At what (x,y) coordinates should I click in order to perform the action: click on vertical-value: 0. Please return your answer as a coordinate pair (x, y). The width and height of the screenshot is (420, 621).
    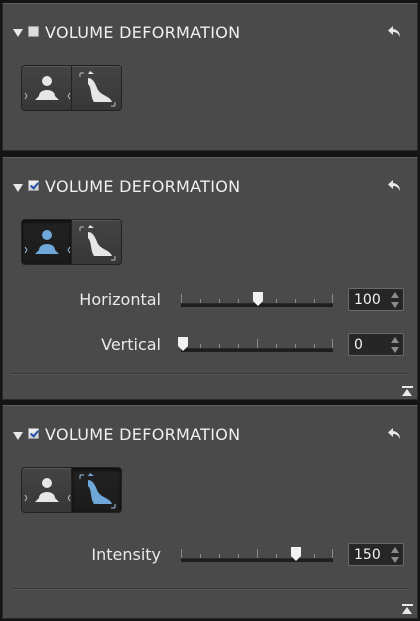
    Looking at the image, I should click on (358, 345).